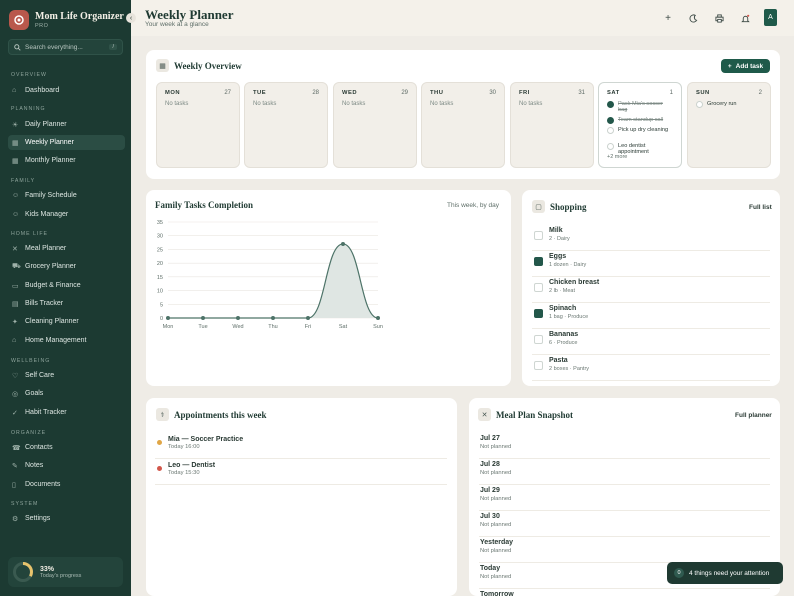 Image resolution: width=794 pixels, height=596 pixels. I want to click on full-planner-link: Full planner, so click(753, 415).